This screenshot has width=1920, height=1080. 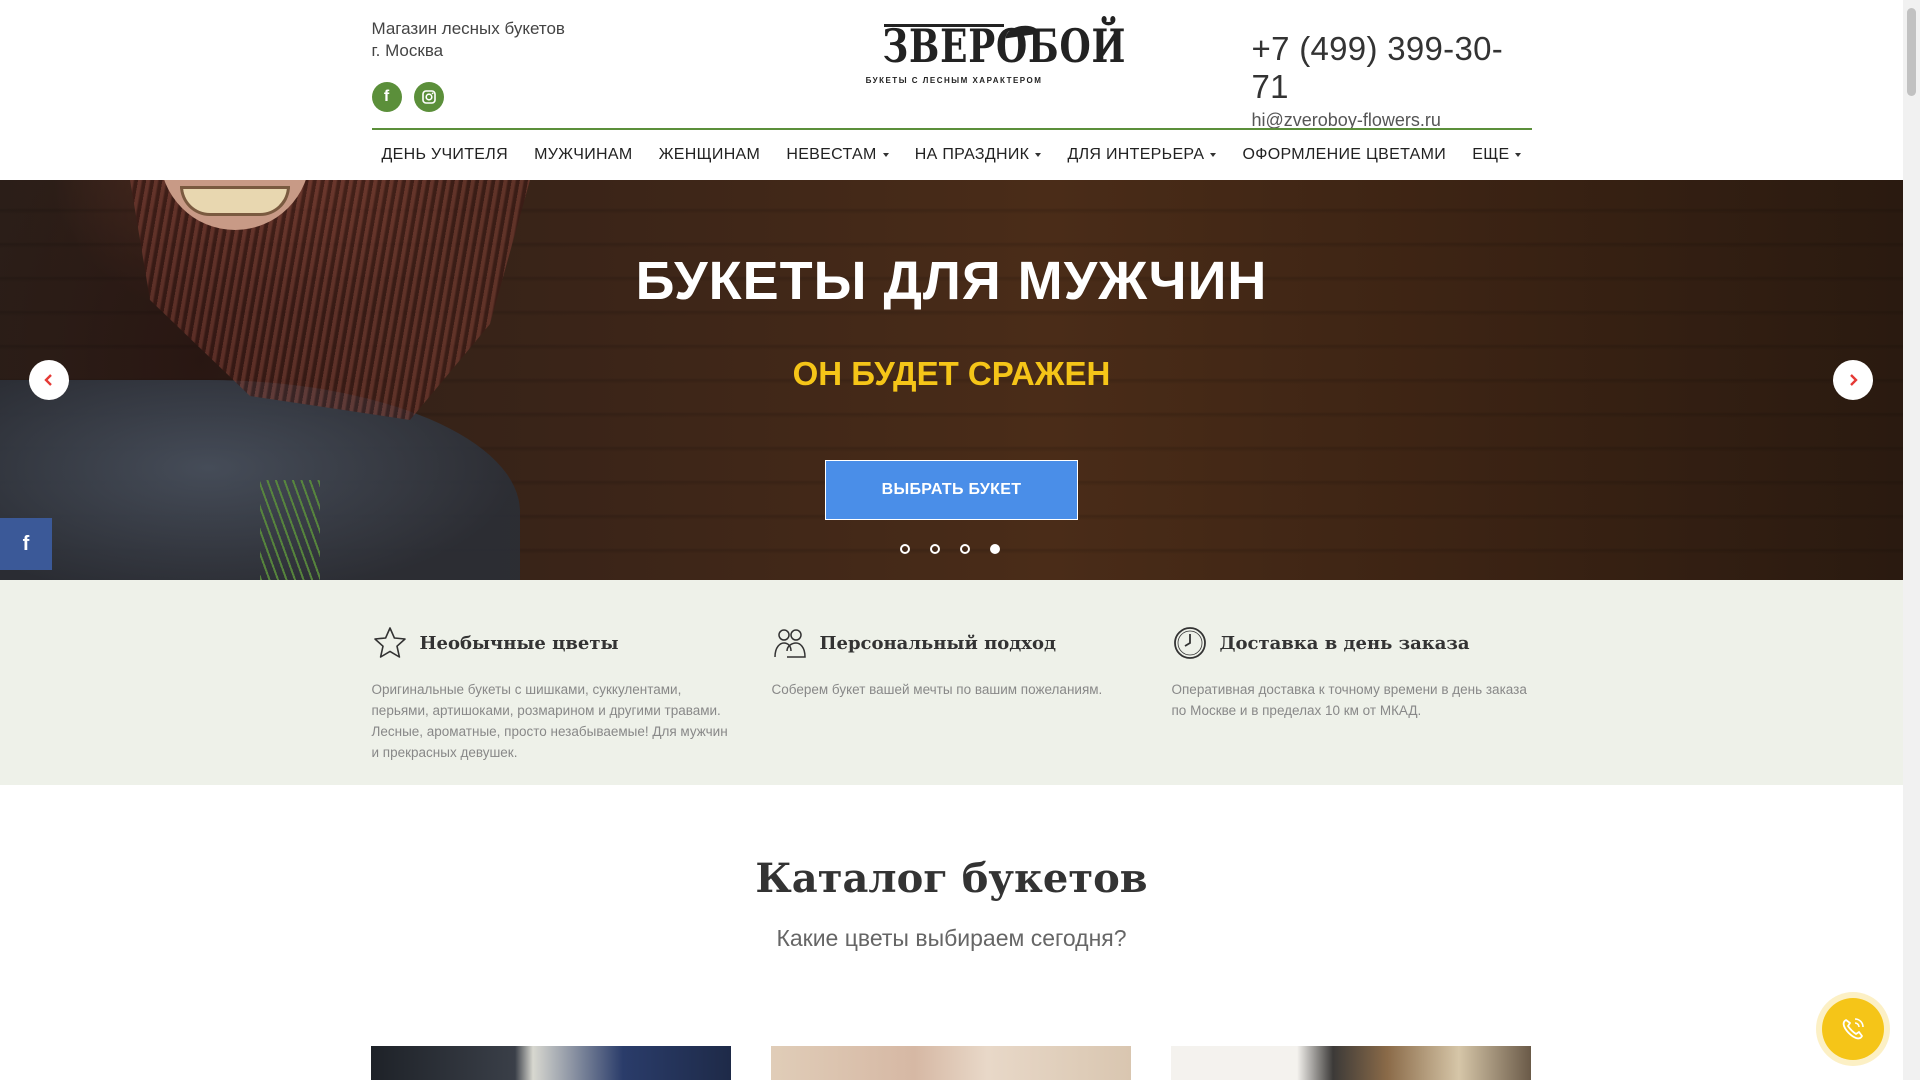 I want to click on nav-label: НА ПРАЗДНИК, so click(x=972, y=154).